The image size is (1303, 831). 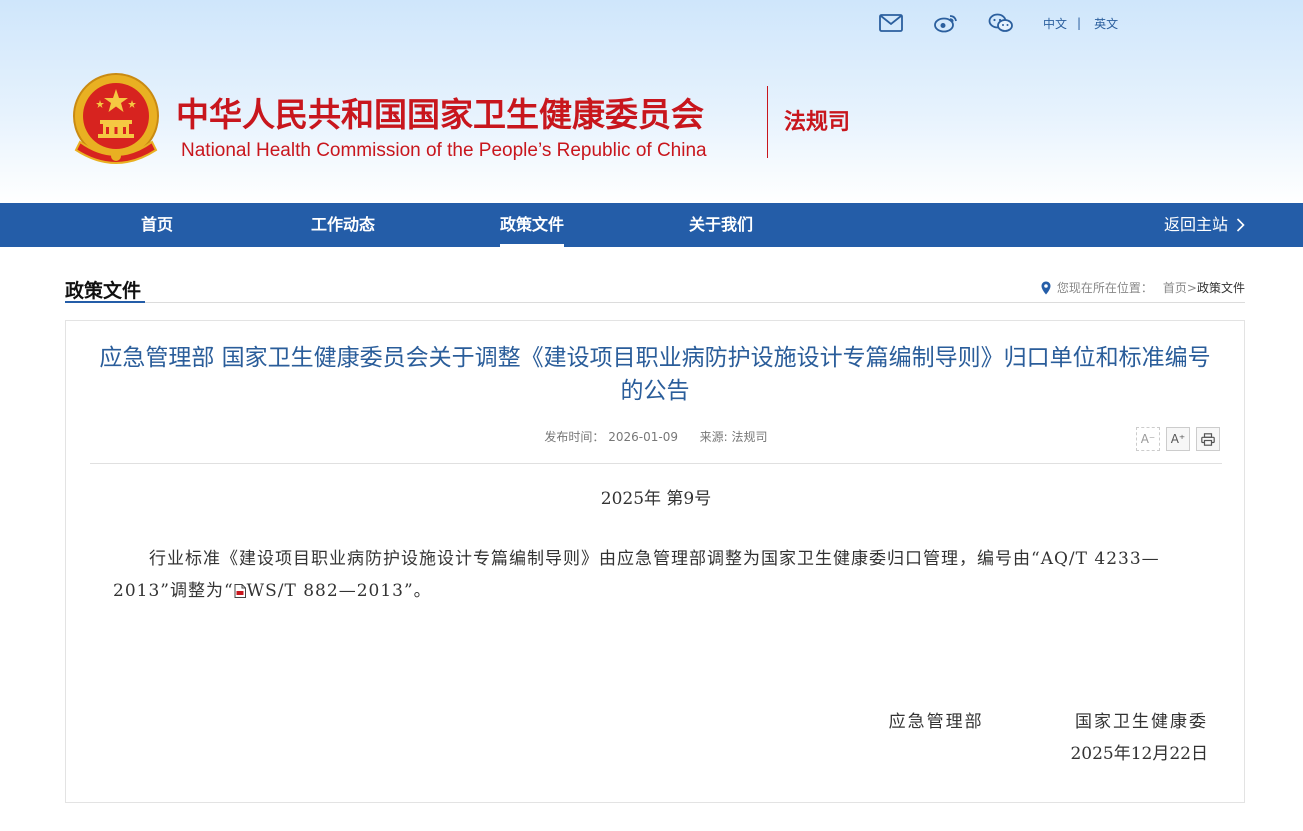 I want to click on font-increase-button: A⁺, so click(x=1178, y=439).